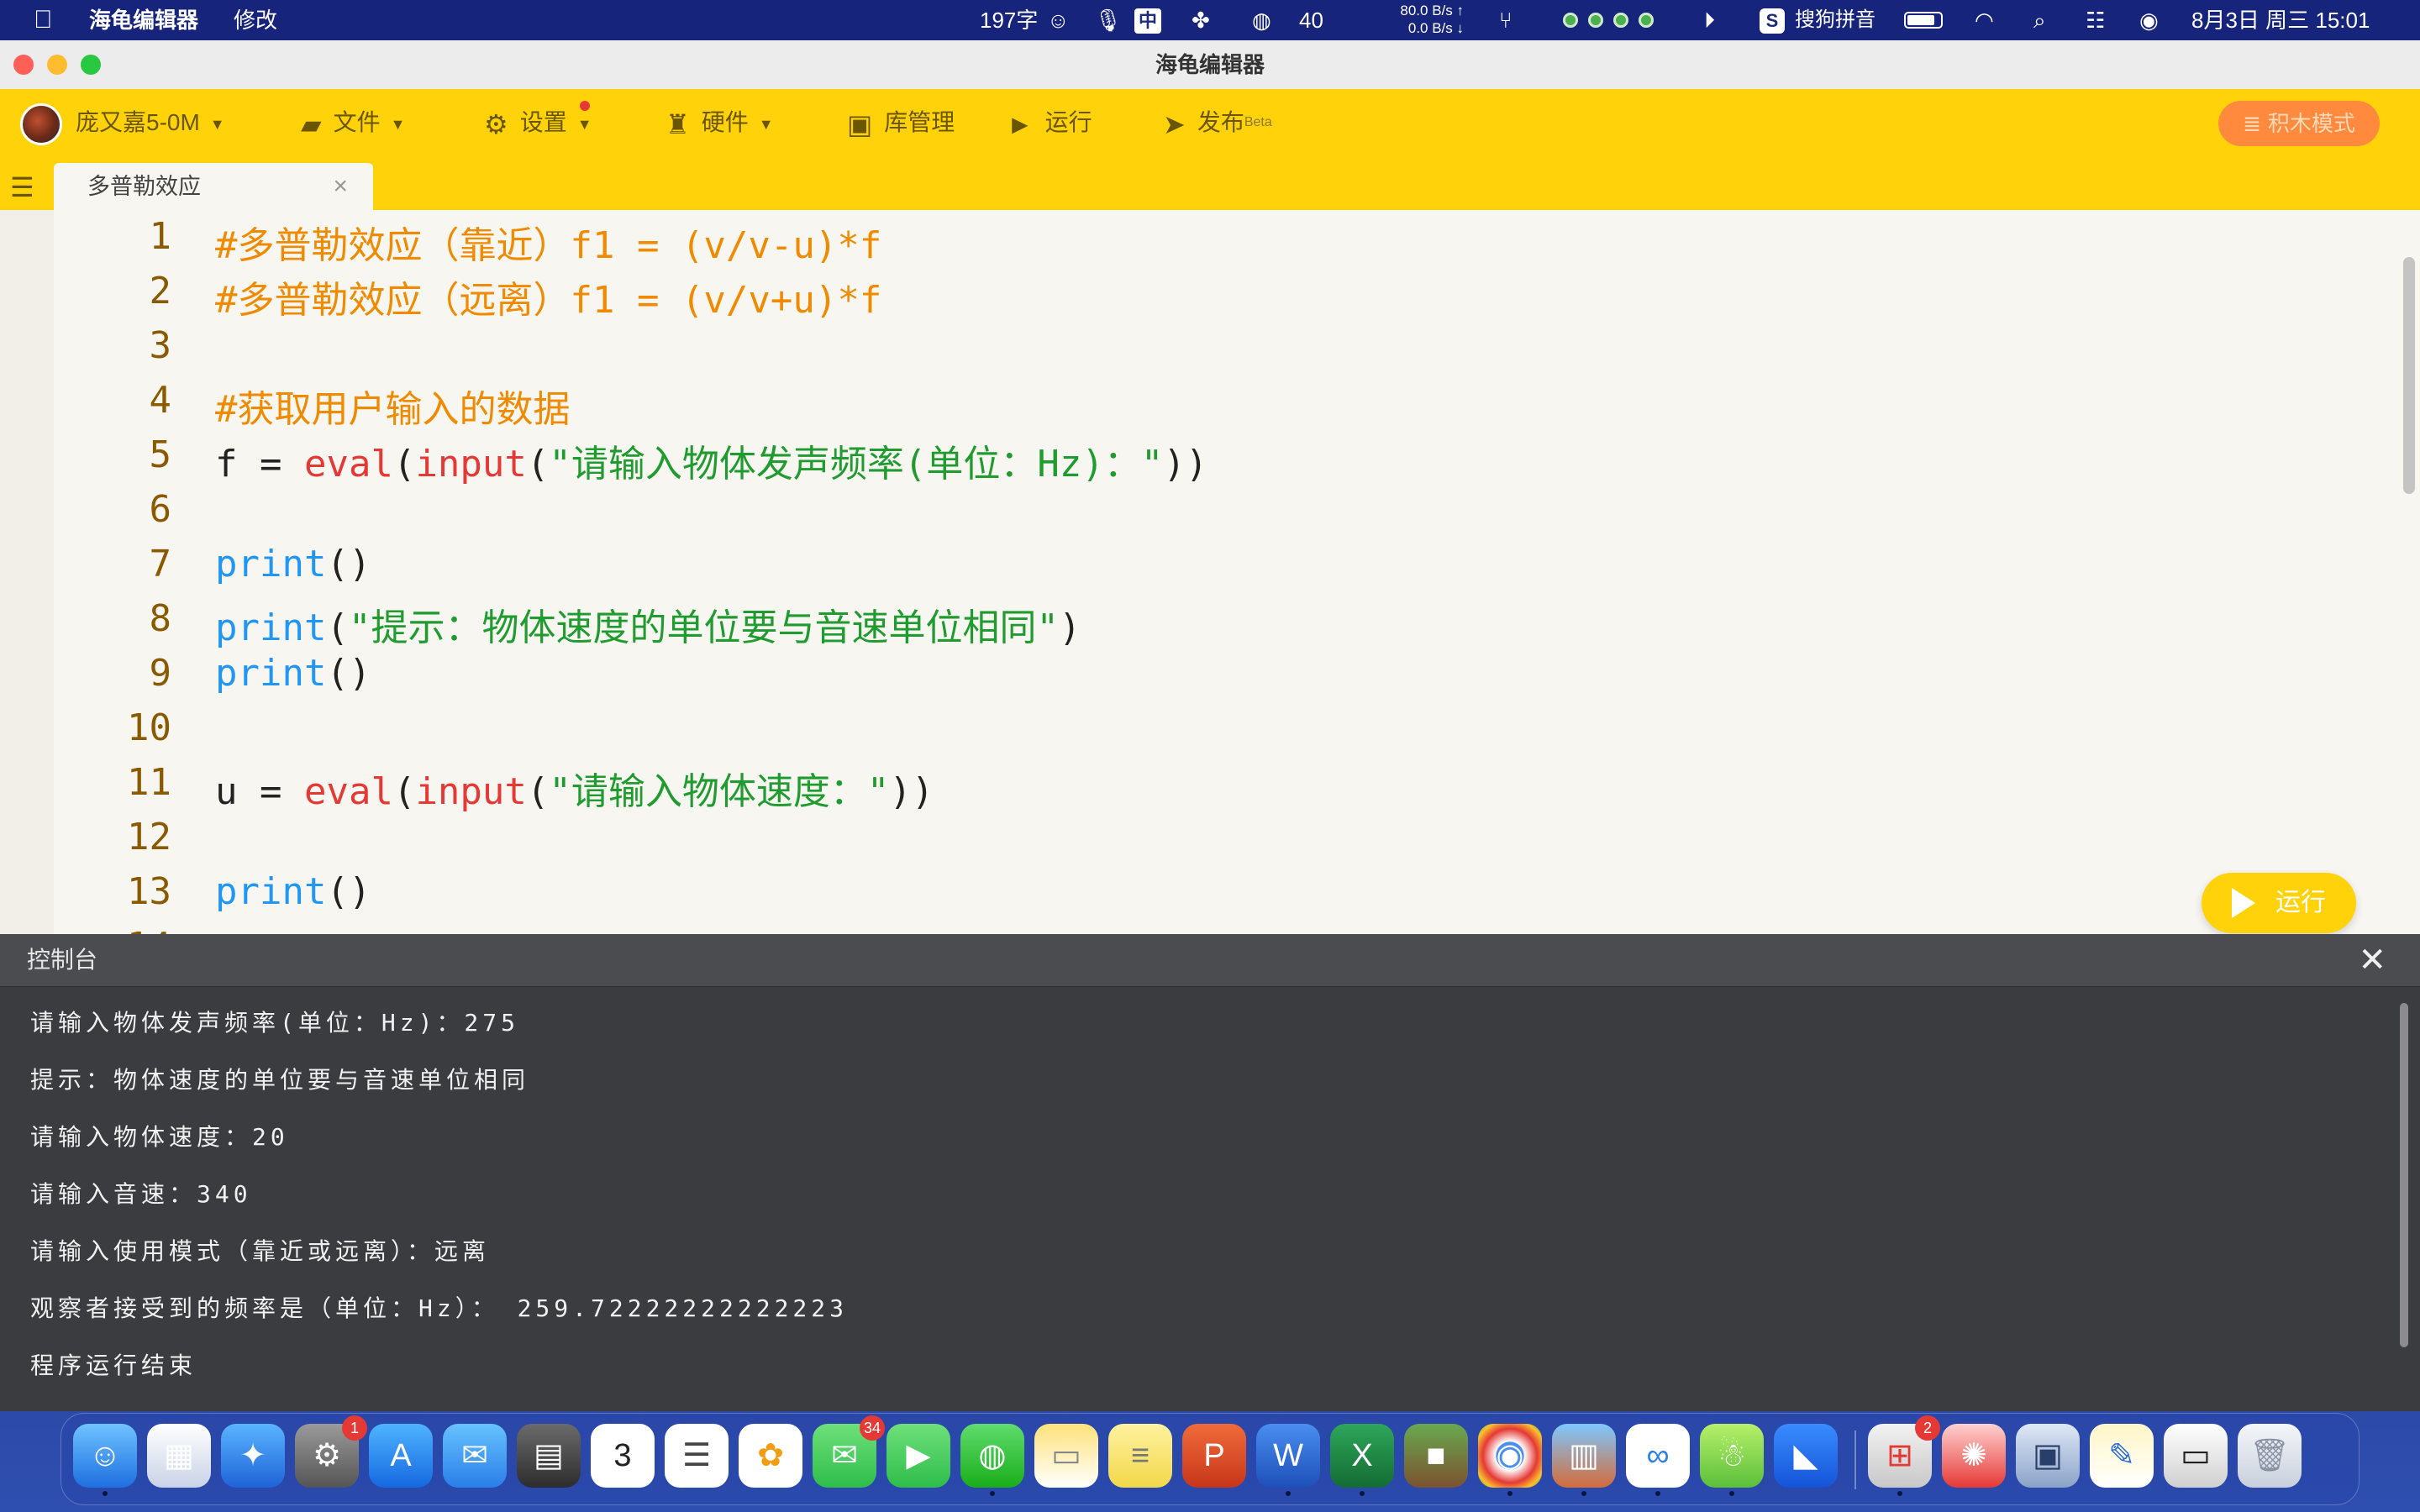 Image resolution: width=2420 pixels, height=1512 pixels. Describe the element at coordinates (1049, 122) in the screenshot. I see `run-button: ► 运行` at that location.